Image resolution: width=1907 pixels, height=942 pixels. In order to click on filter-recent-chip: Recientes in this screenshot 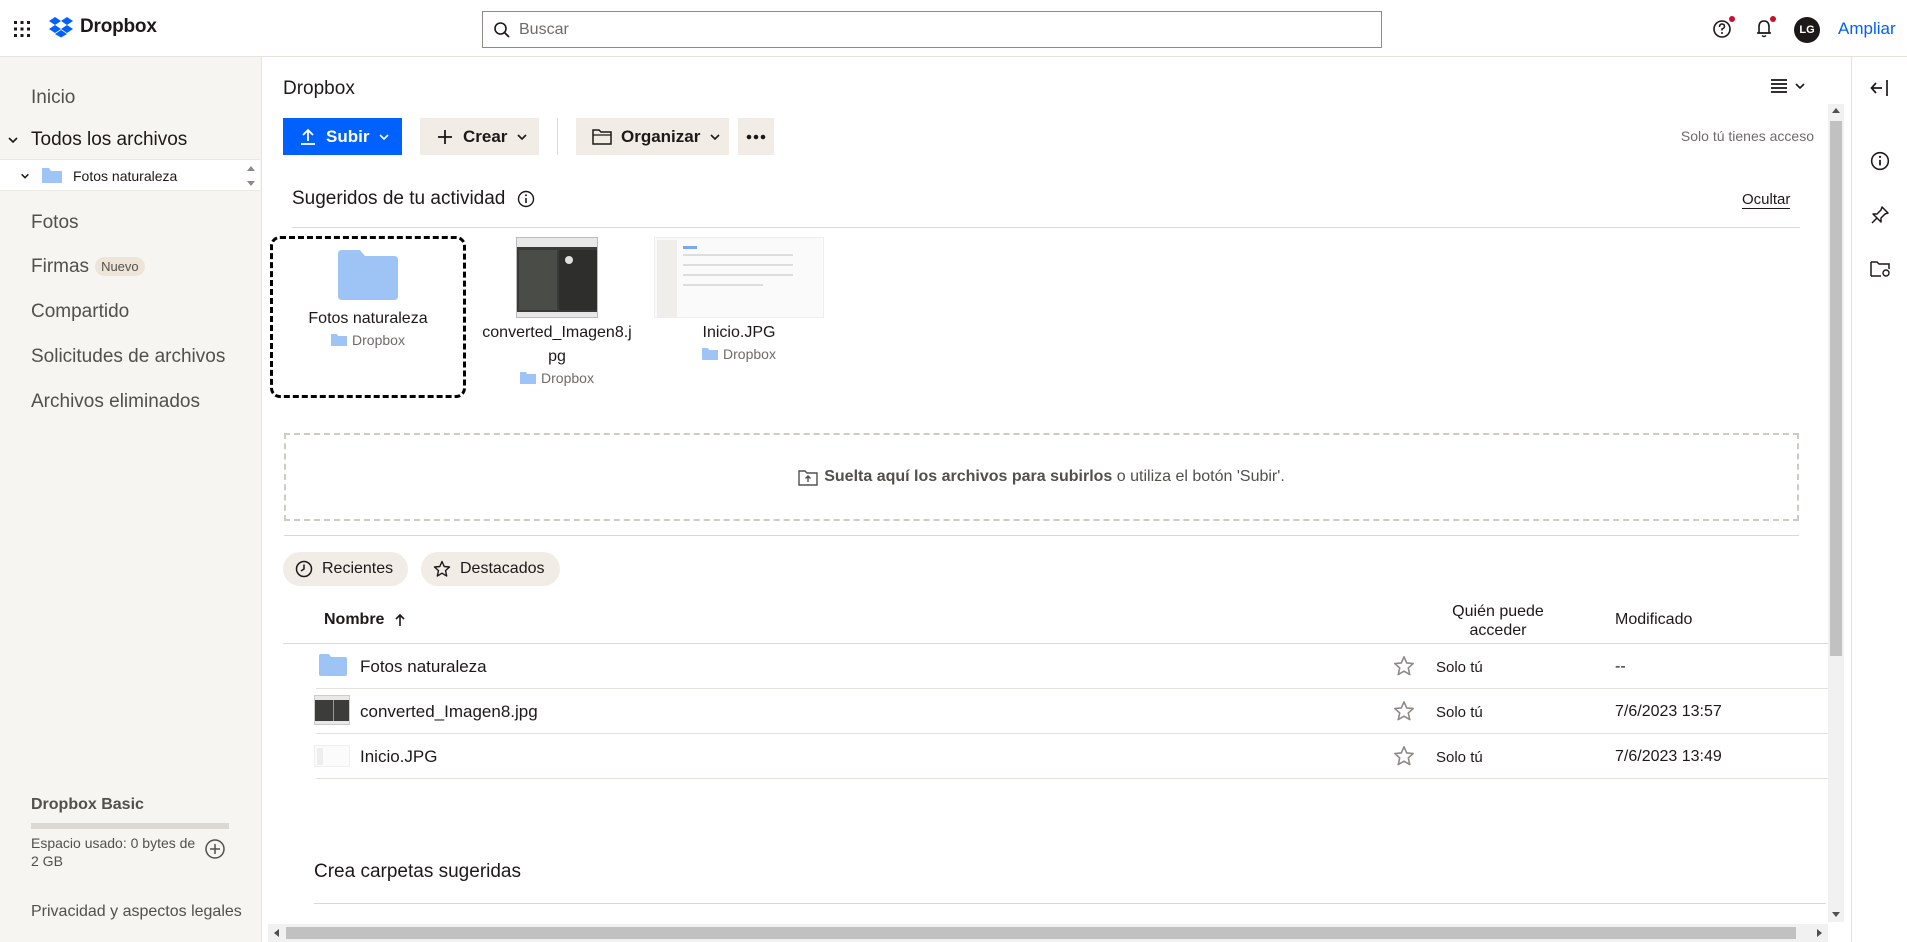, I will do `click(346, 569)`.